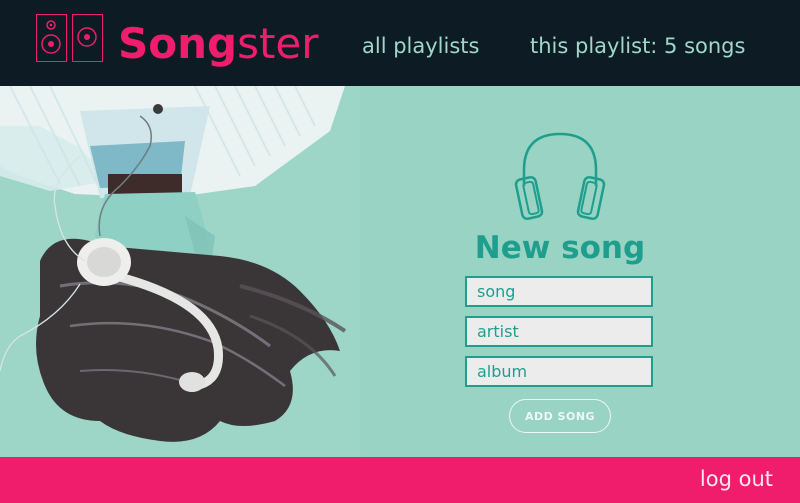 Image resolution: width=800 pixels, height=503 pixels. Describe the element at coordinates (559, 331) in the screenshot. I see `artist-input` at that location.